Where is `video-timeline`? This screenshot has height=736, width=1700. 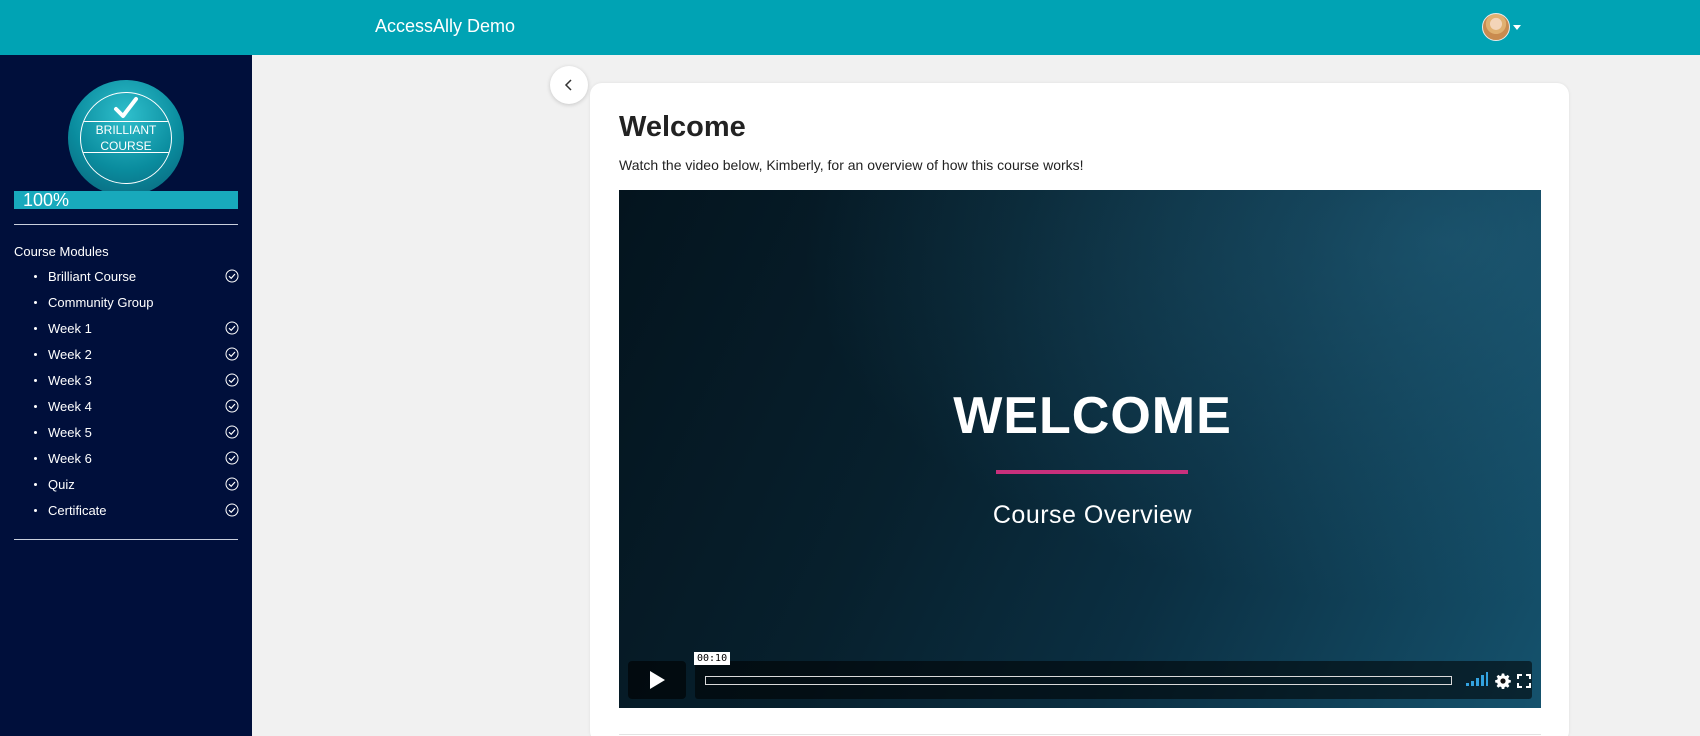 video-timeline is located at coordinates (1078, 680).